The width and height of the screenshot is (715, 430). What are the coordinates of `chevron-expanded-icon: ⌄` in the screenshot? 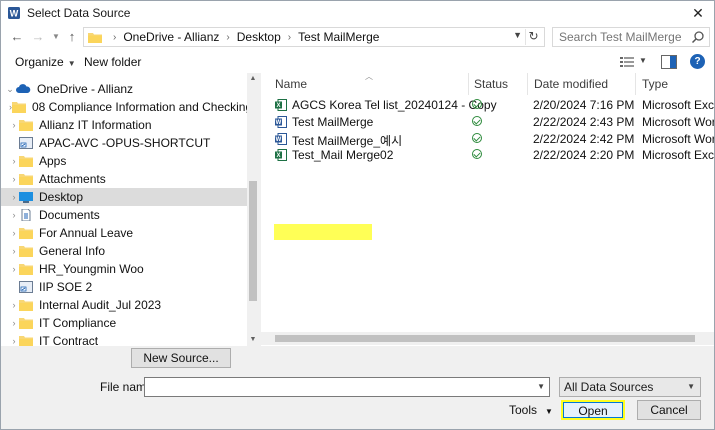 It's located at (10, 88).